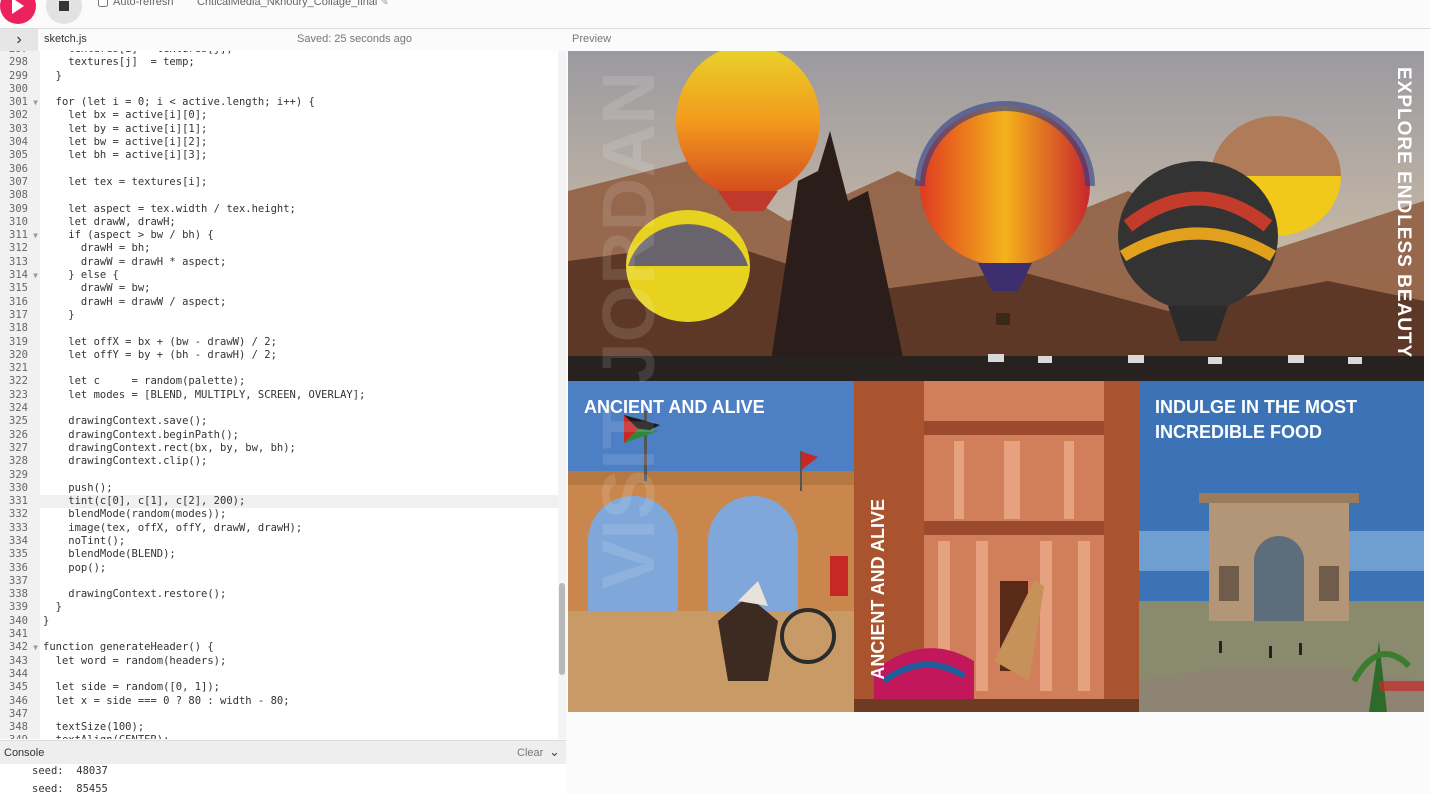  What do you see at coordinates (18, 381) in the screenshot?
I see `line-number: 322` at bounding box center [18, 381].